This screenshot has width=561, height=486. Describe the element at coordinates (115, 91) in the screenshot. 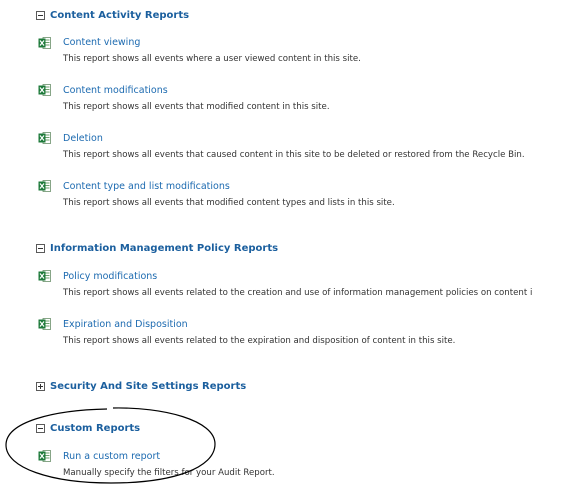

I see `report-link-content-modifications: Content modifications` at that location.